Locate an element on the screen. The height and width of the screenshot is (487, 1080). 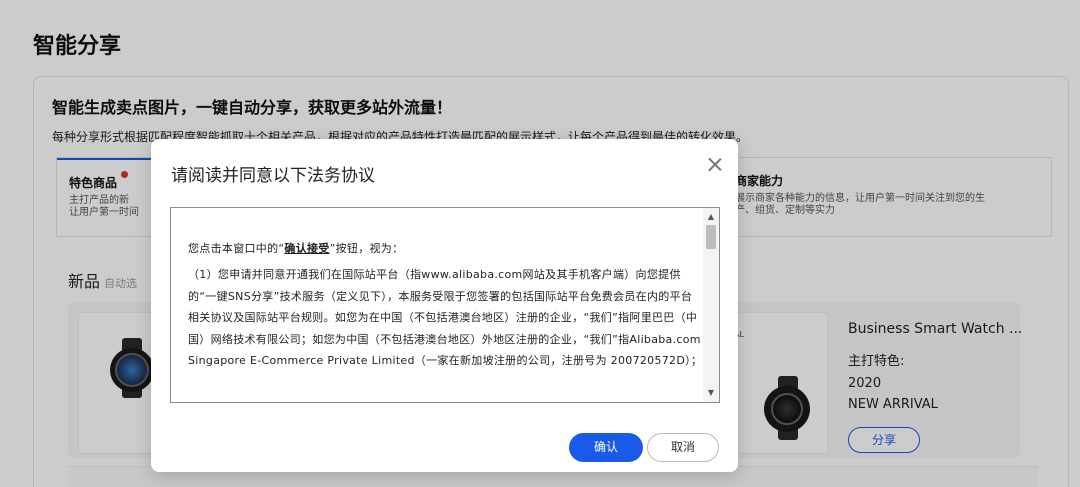
scroll-thumb is located at coordinates (711, 237).